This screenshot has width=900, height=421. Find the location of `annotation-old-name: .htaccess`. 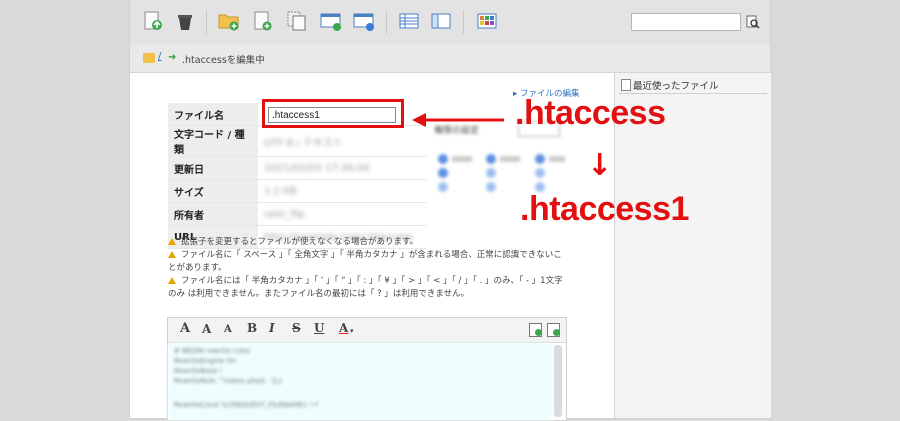

annotation-old-name: .htaccess is located at coordinates (590, 113).